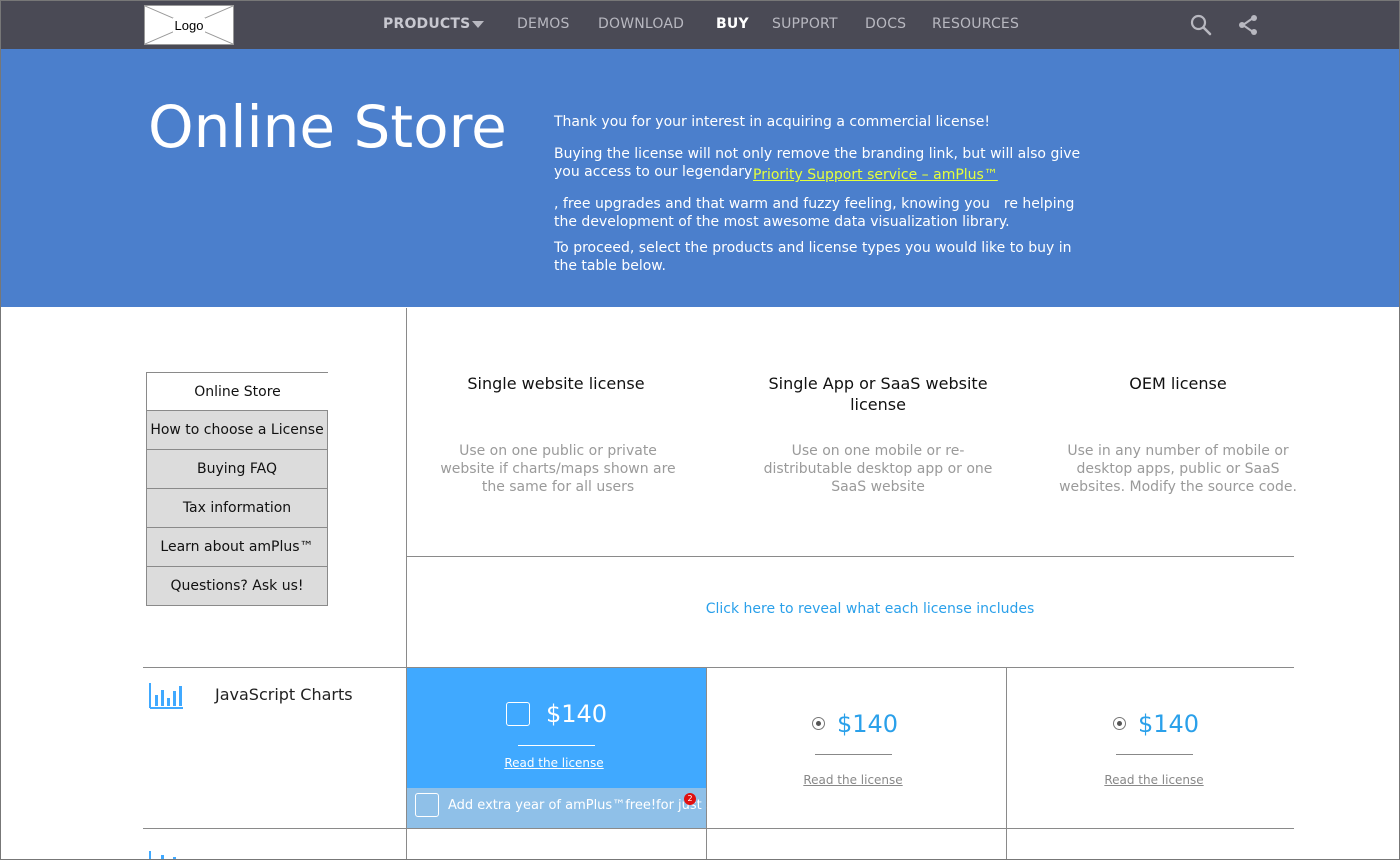  I want to click on chevron-down-icon, so click(478, 24).